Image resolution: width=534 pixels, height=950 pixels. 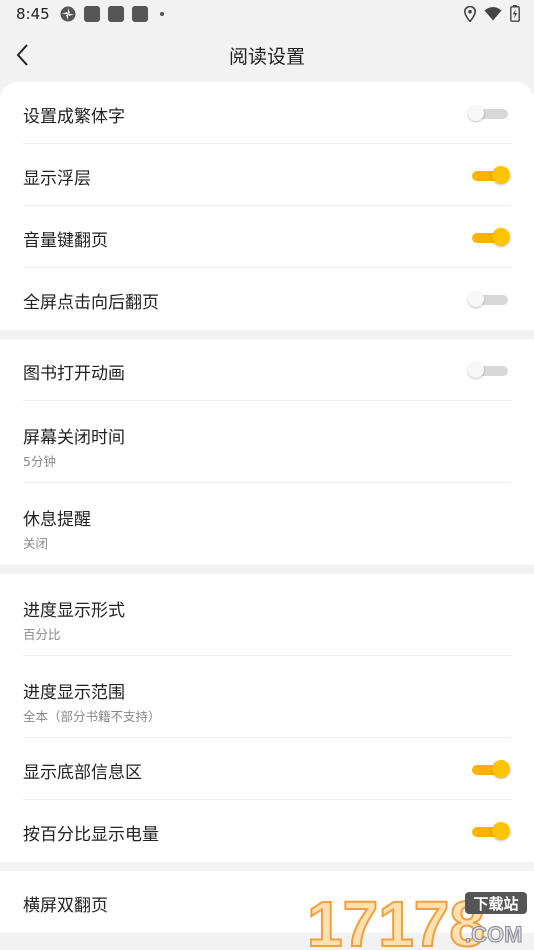 I want to click on wifi-icon, so click(x=493, y=14).